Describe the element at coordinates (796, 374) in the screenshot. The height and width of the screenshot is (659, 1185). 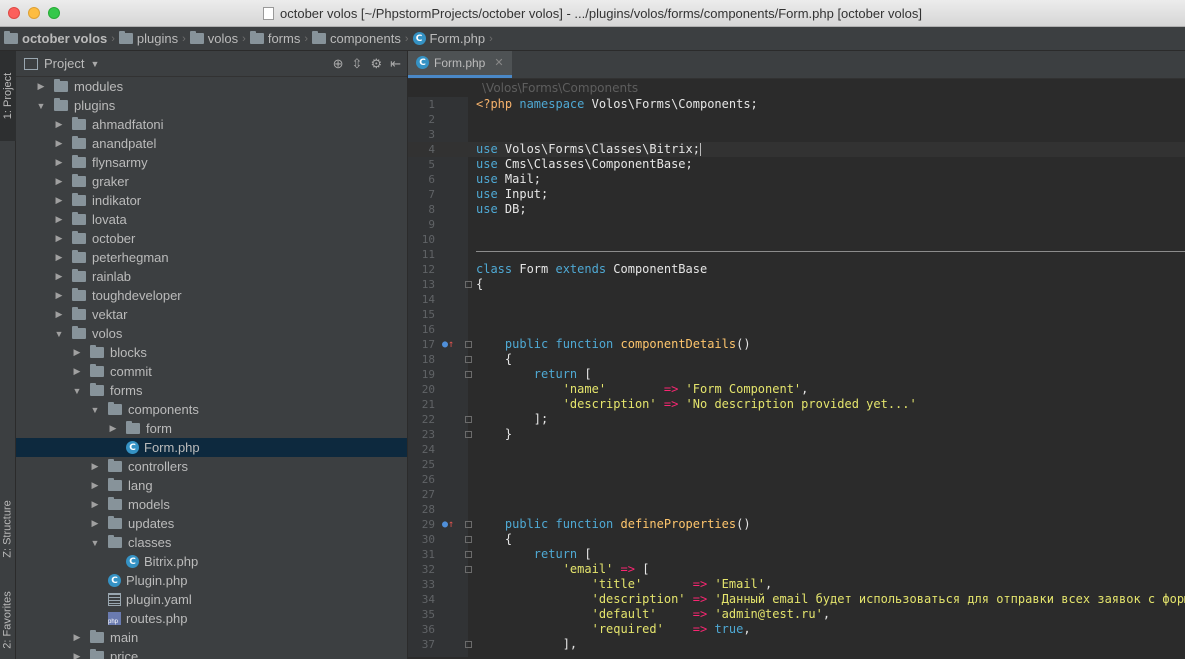
I see `code-line: 19 return [` at that location.